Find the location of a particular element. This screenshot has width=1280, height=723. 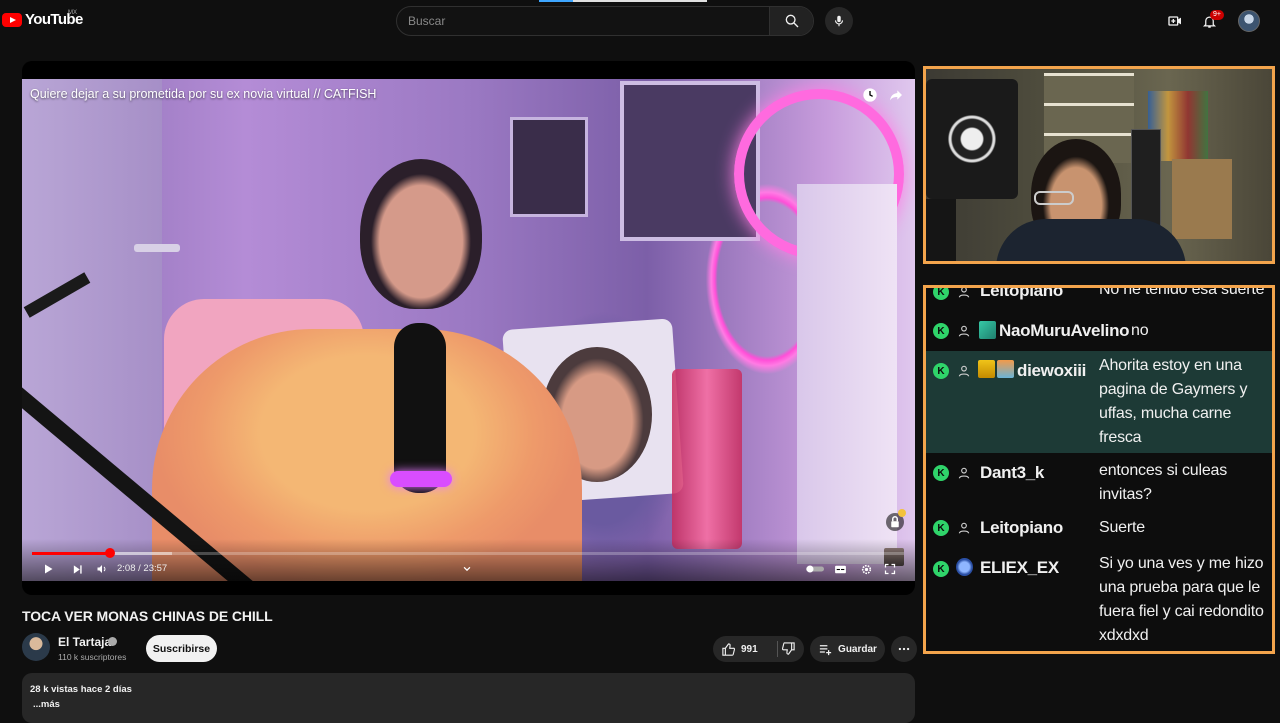

webcam-glasses is located at coordinates (1054, 198).